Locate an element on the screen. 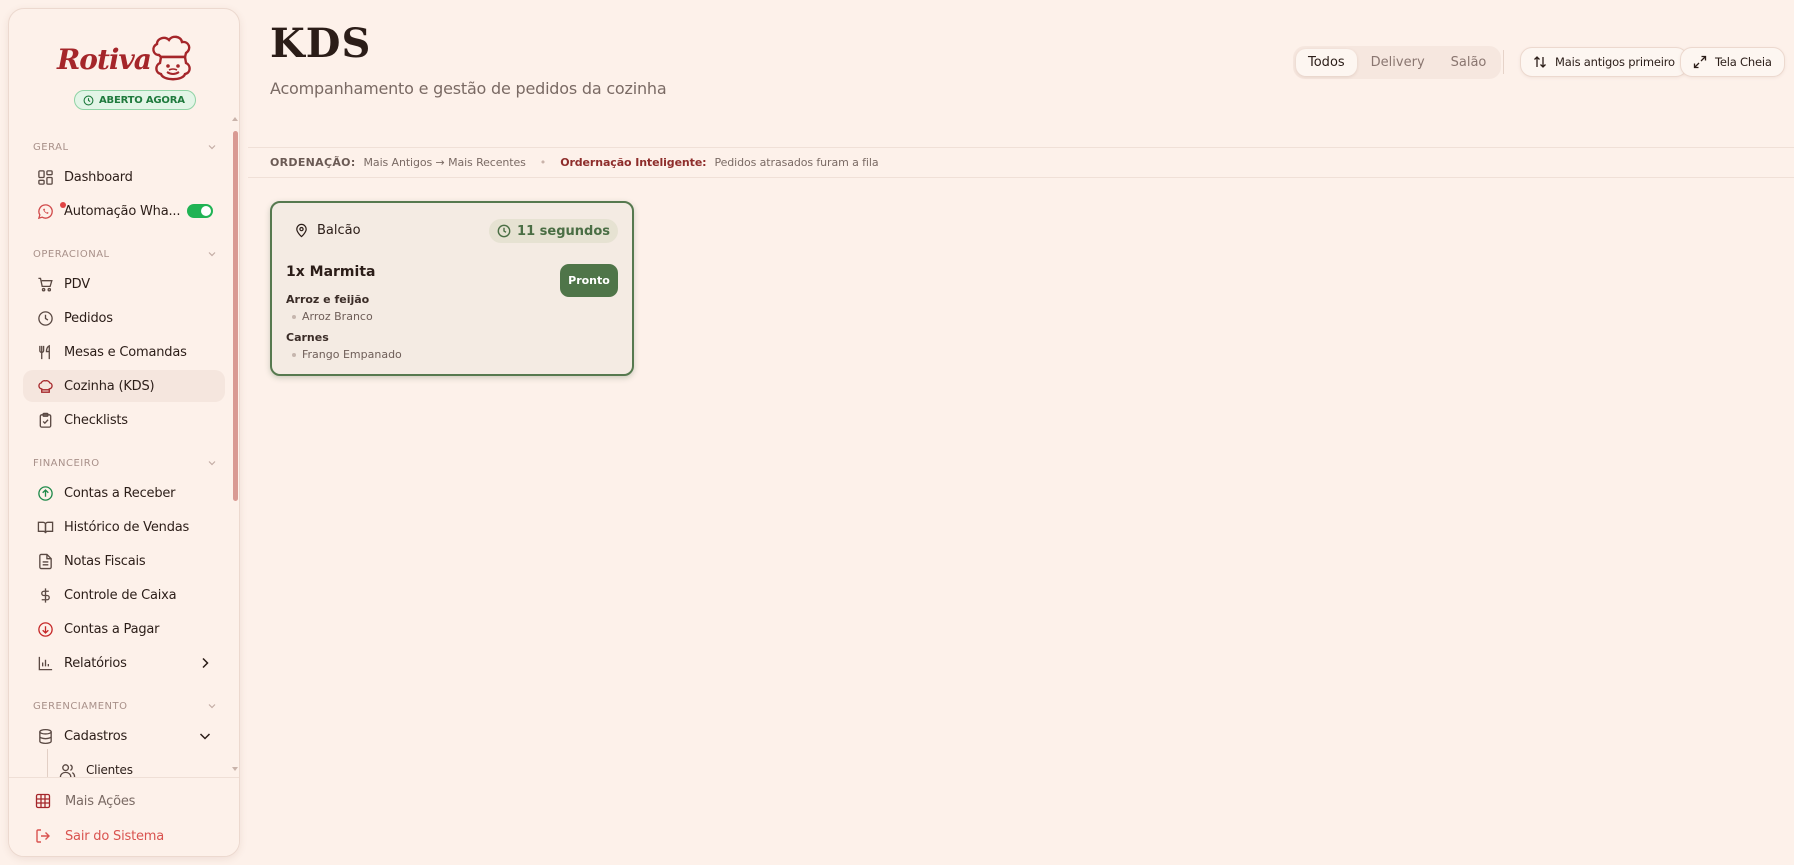 The width and height of the screenshot is (1794, 865). section-operacional: OPERACIONAL is located at coordinates (125, 254).